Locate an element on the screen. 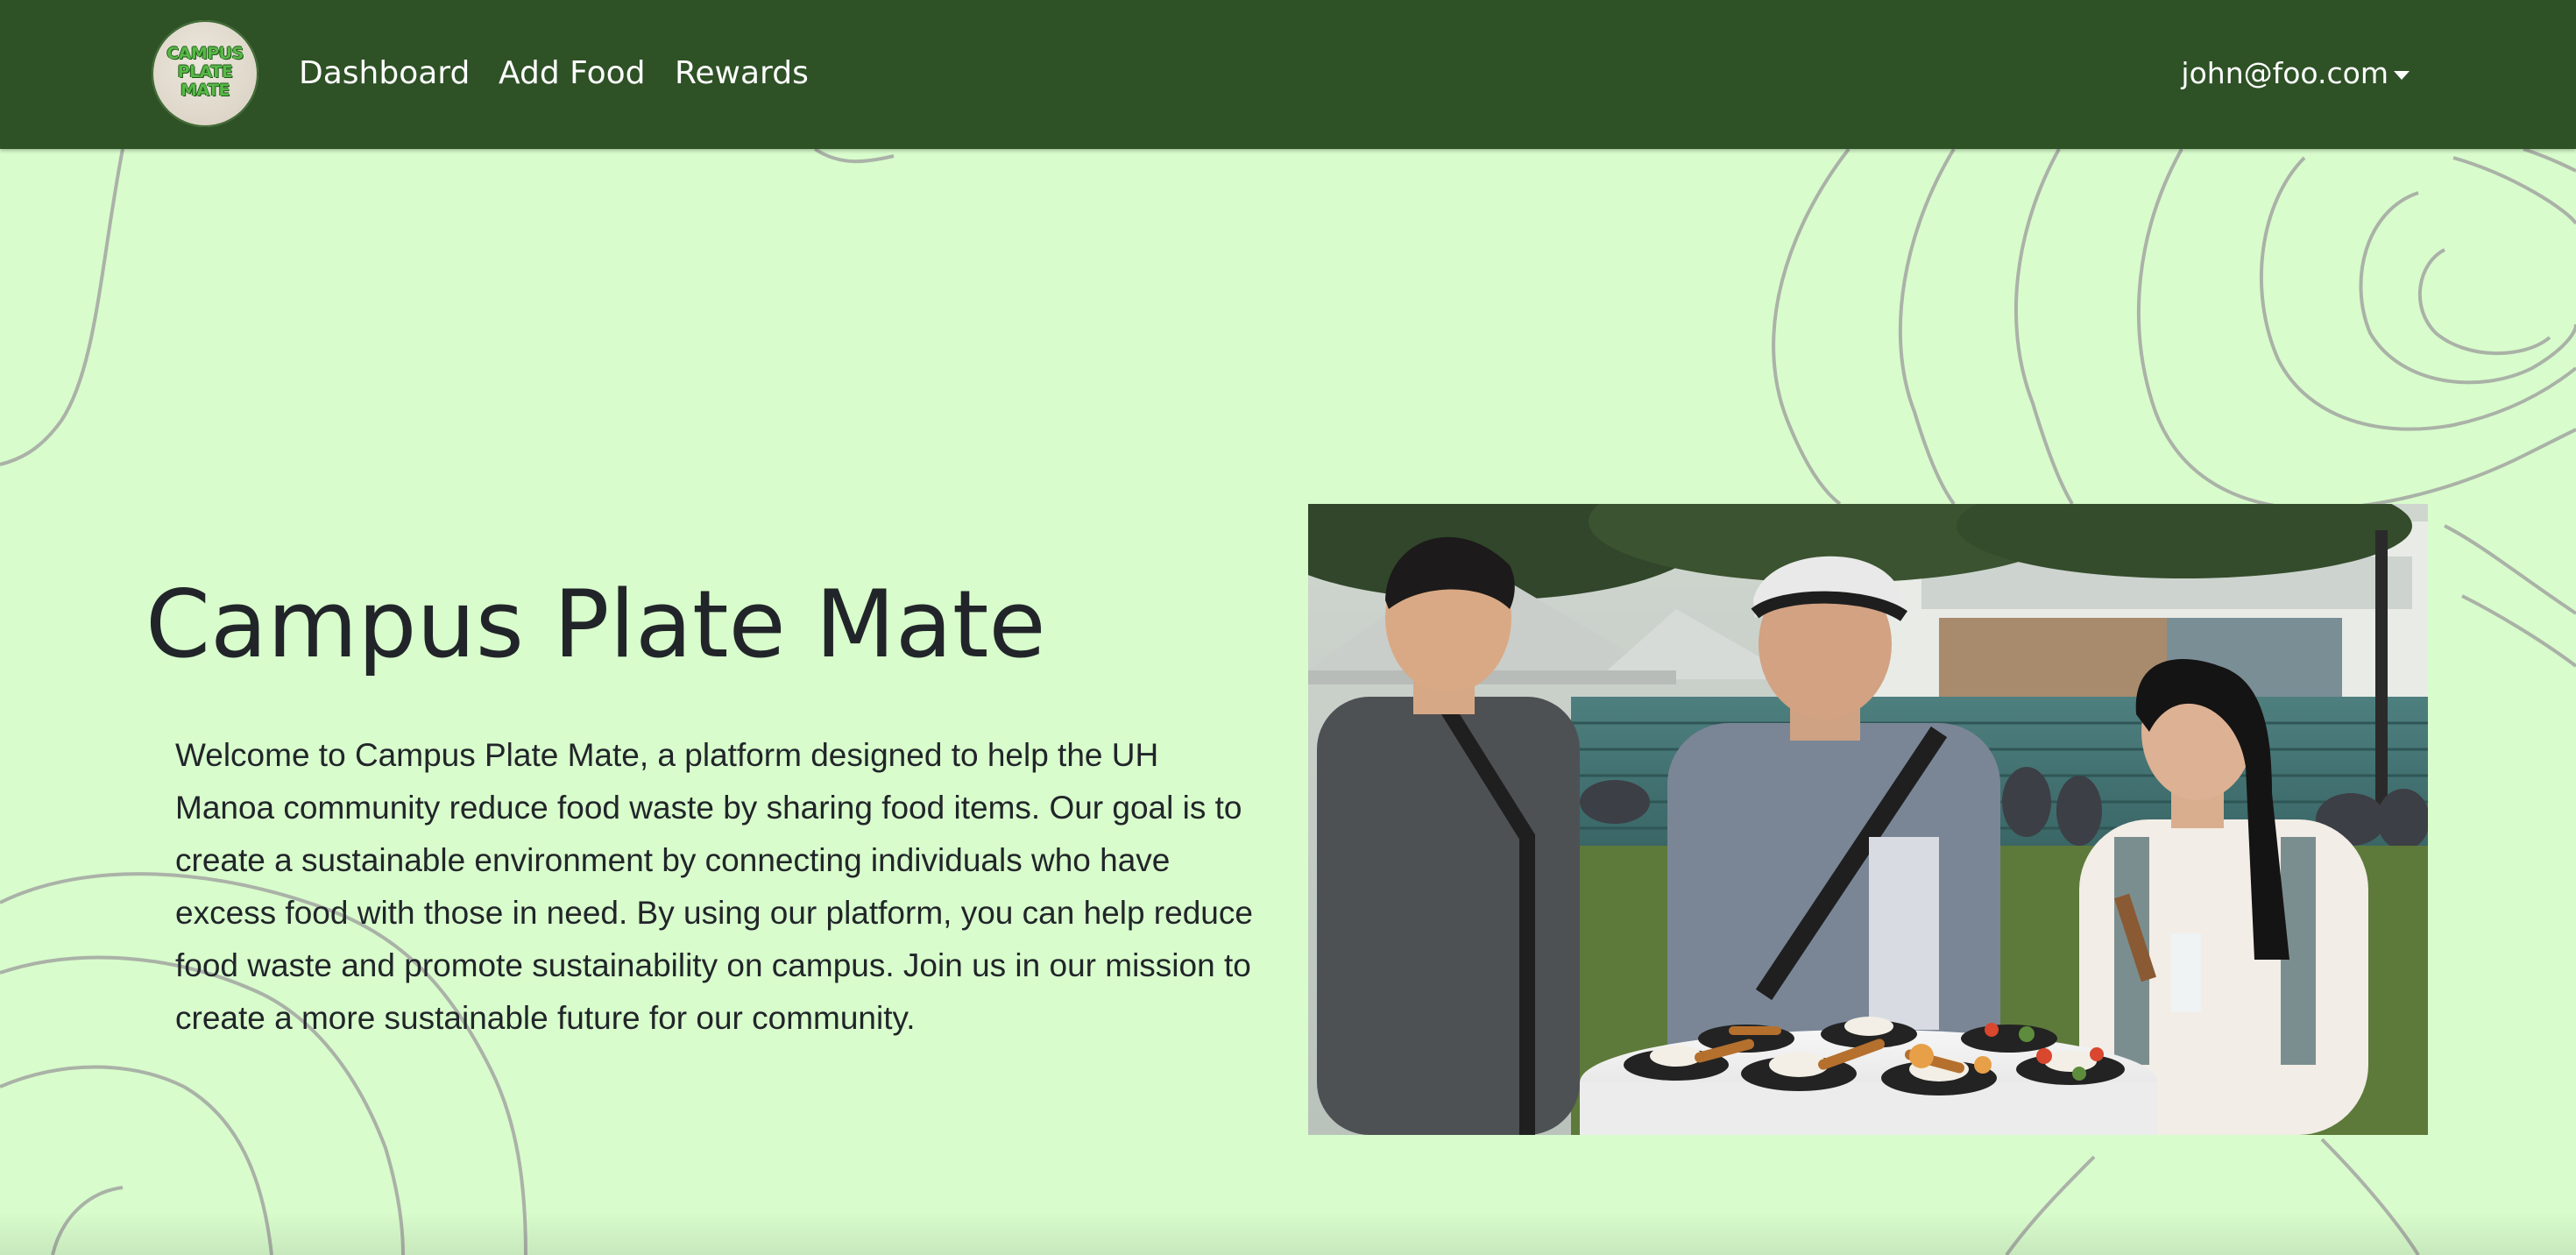  nav-link-rewards: Rewards is located at coordinates (742, 74).